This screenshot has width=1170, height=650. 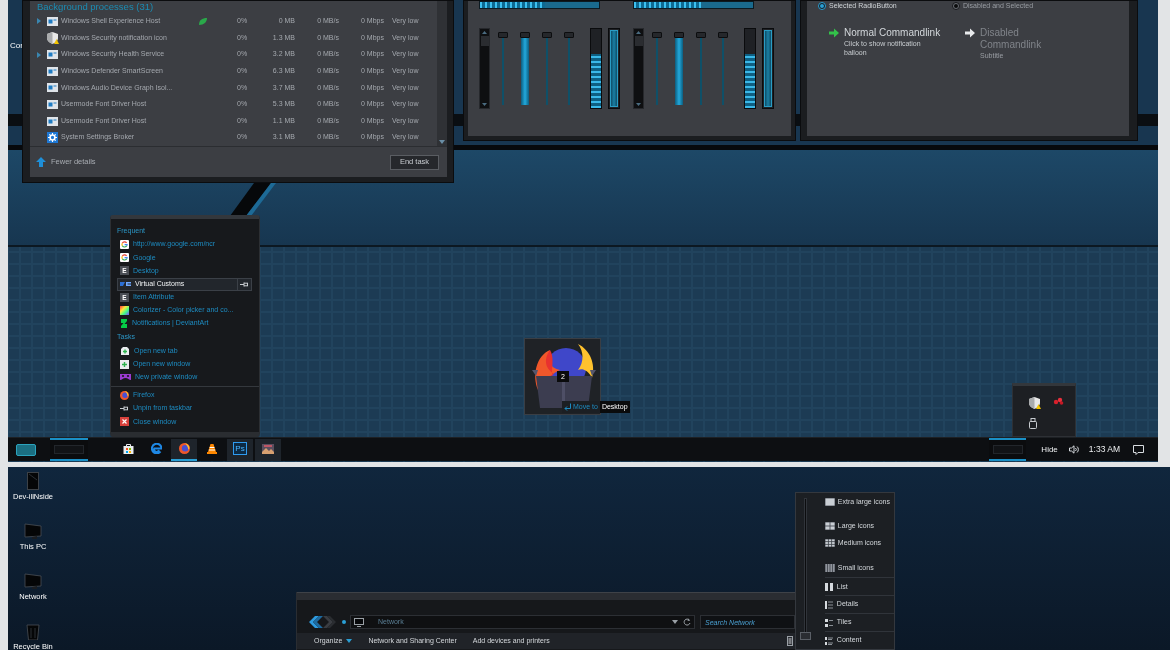 I want to click on e-logo-icon, so click(x=156, y=448).